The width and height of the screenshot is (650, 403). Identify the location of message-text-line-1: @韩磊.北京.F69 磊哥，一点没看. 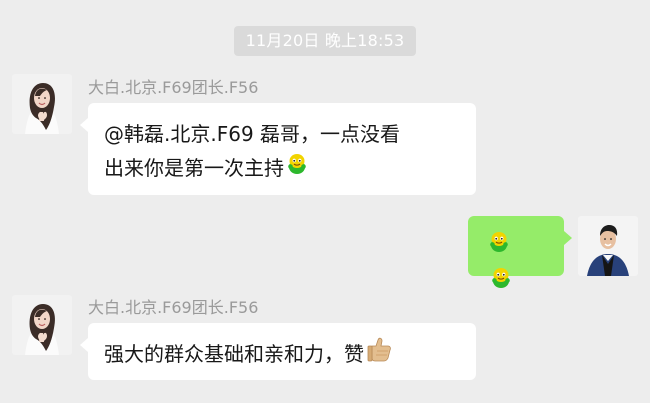
(252, 134).